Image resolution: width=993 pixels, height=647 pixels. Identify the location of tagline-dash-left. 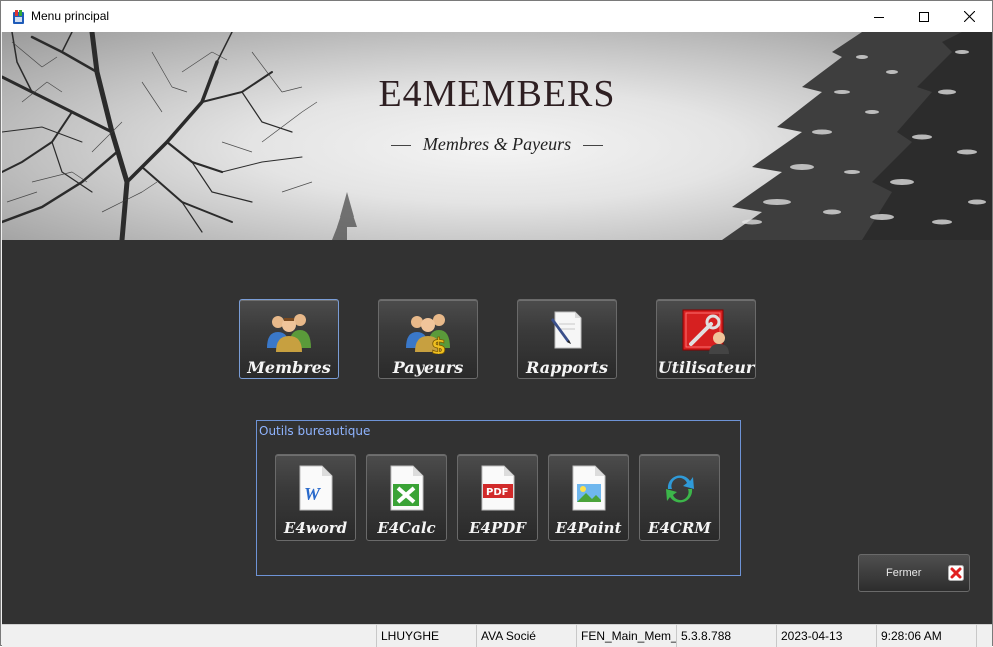
(400, 146).